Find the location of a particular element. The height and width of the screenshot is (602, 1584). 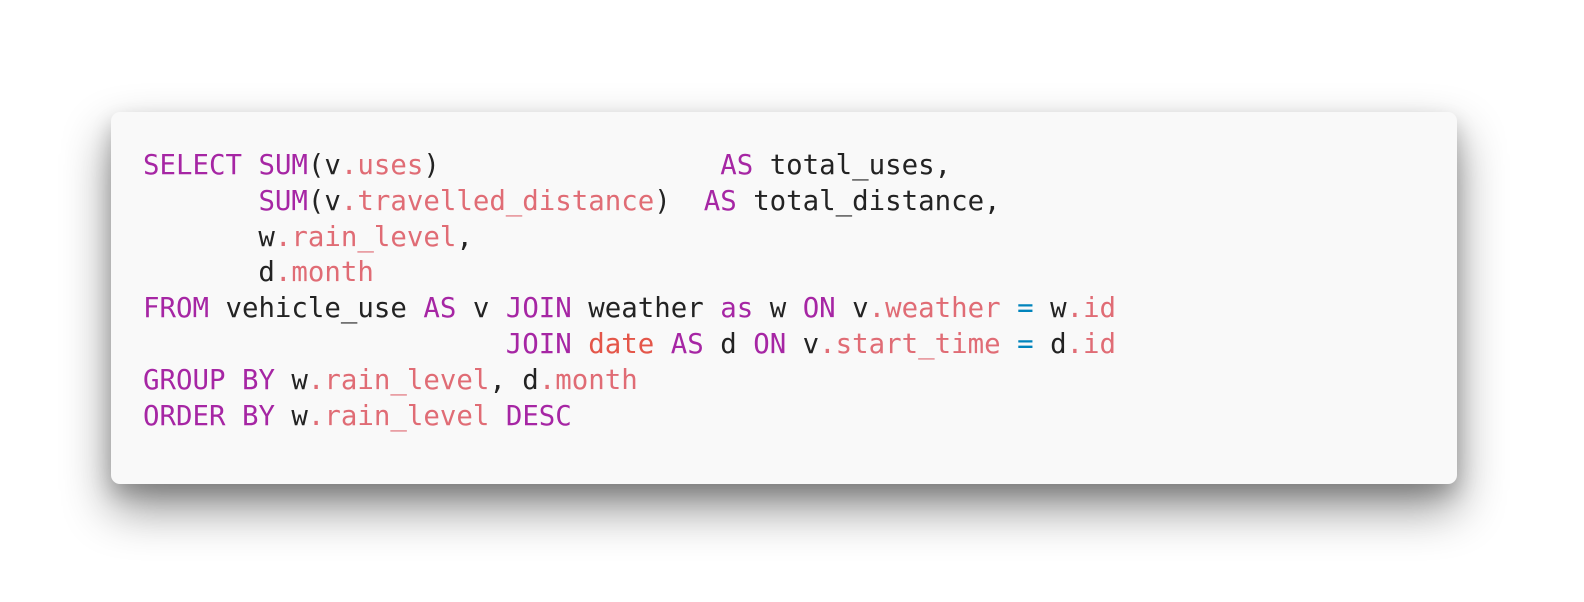

sql-column: .weather is located at coordinates (934, 309).